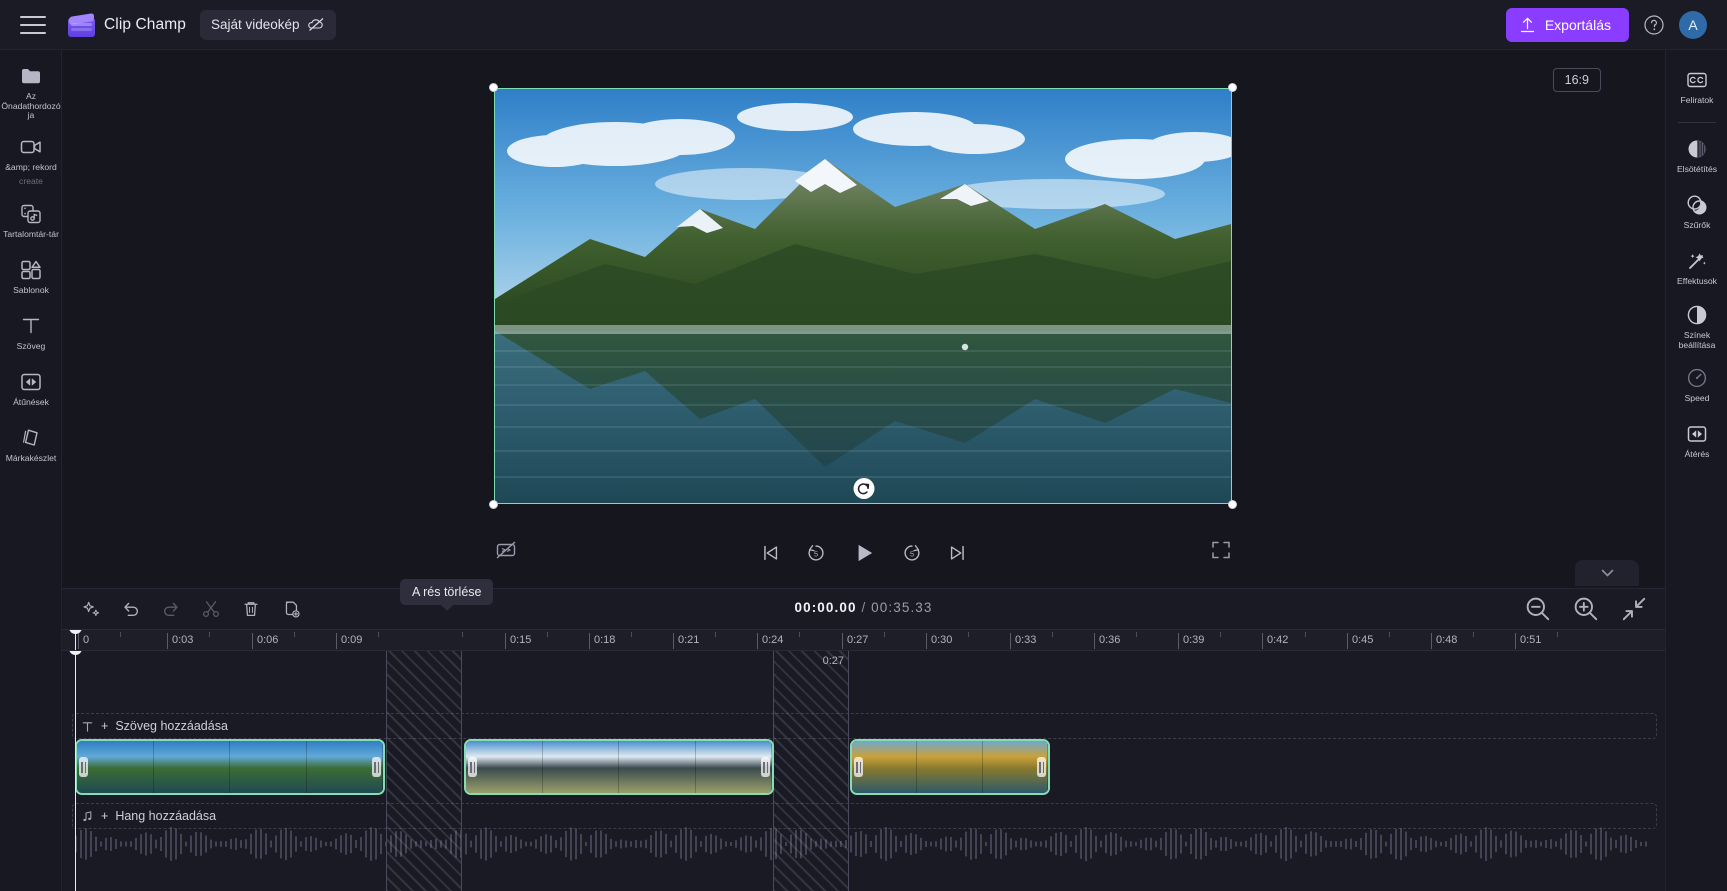 This screenshot has height=891, width=1727. What do you see at coordinates (864, 816) in the screenshot?
I see `add-audio-track: + Hang hozzáadása` at bounding box center [864, 816].